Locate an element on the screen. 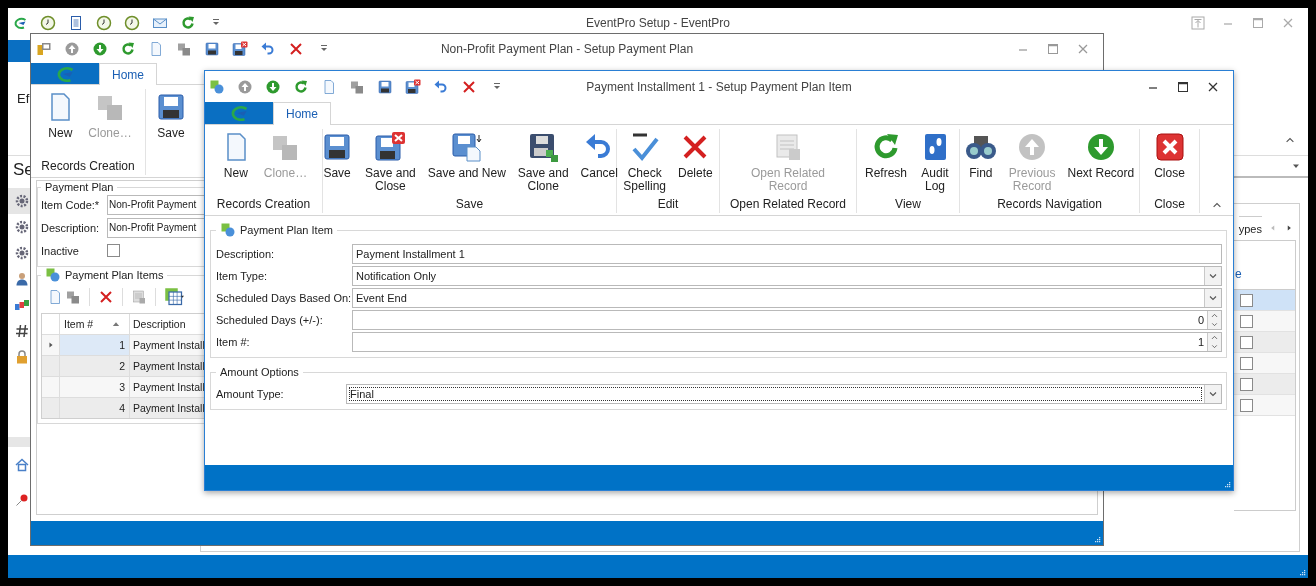  shapes-icon is located at coordinates (217, 86).